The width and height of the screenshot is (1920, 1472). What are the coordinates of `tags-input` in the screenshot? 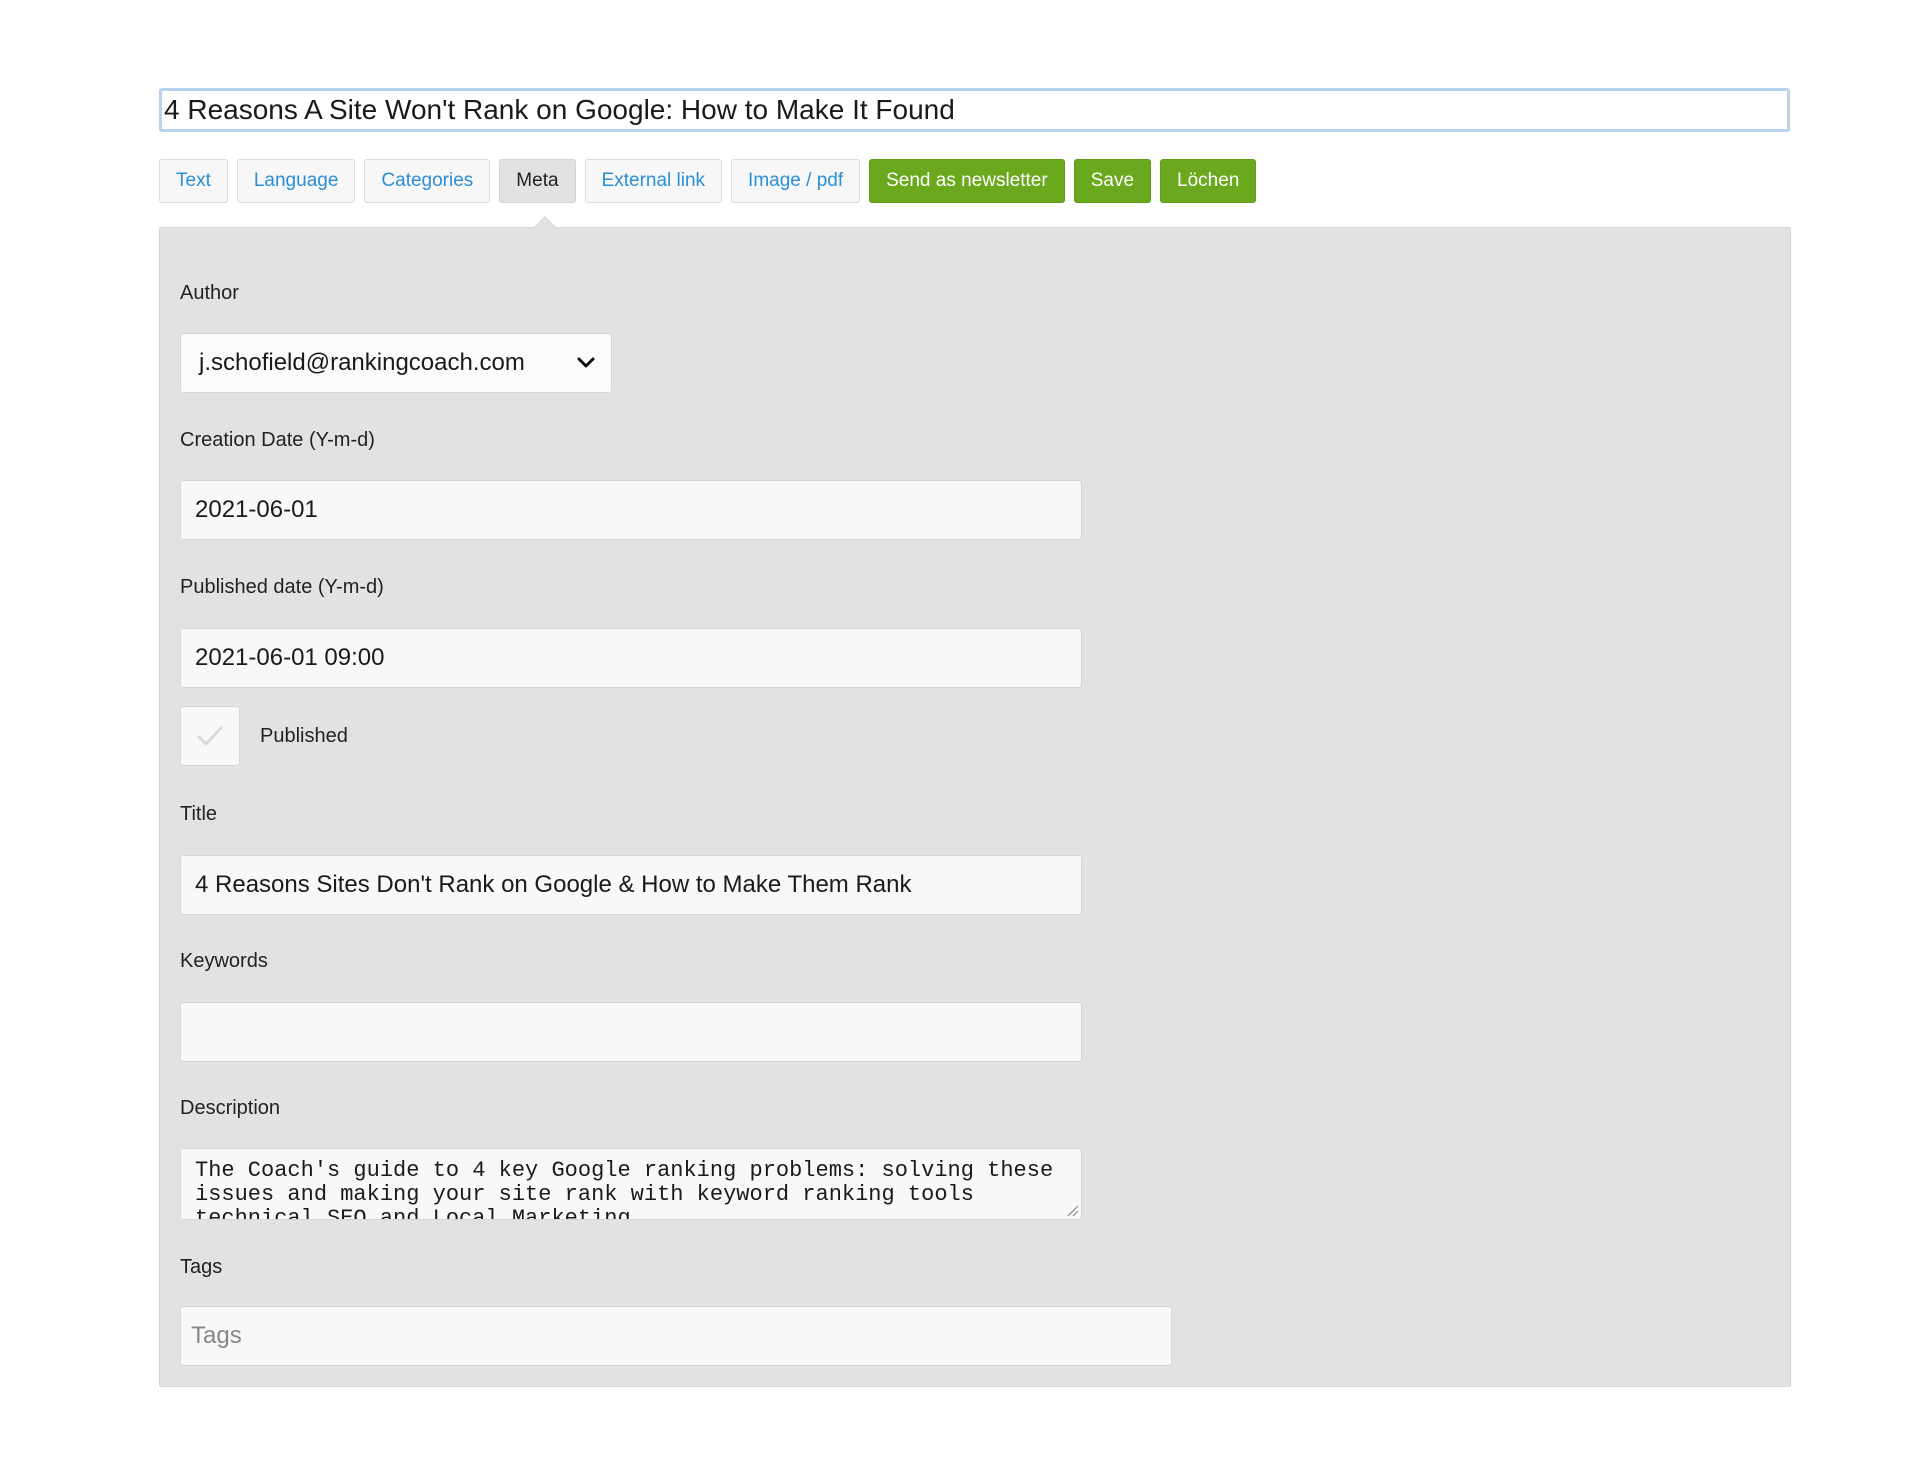 It's located at (676, 1336).